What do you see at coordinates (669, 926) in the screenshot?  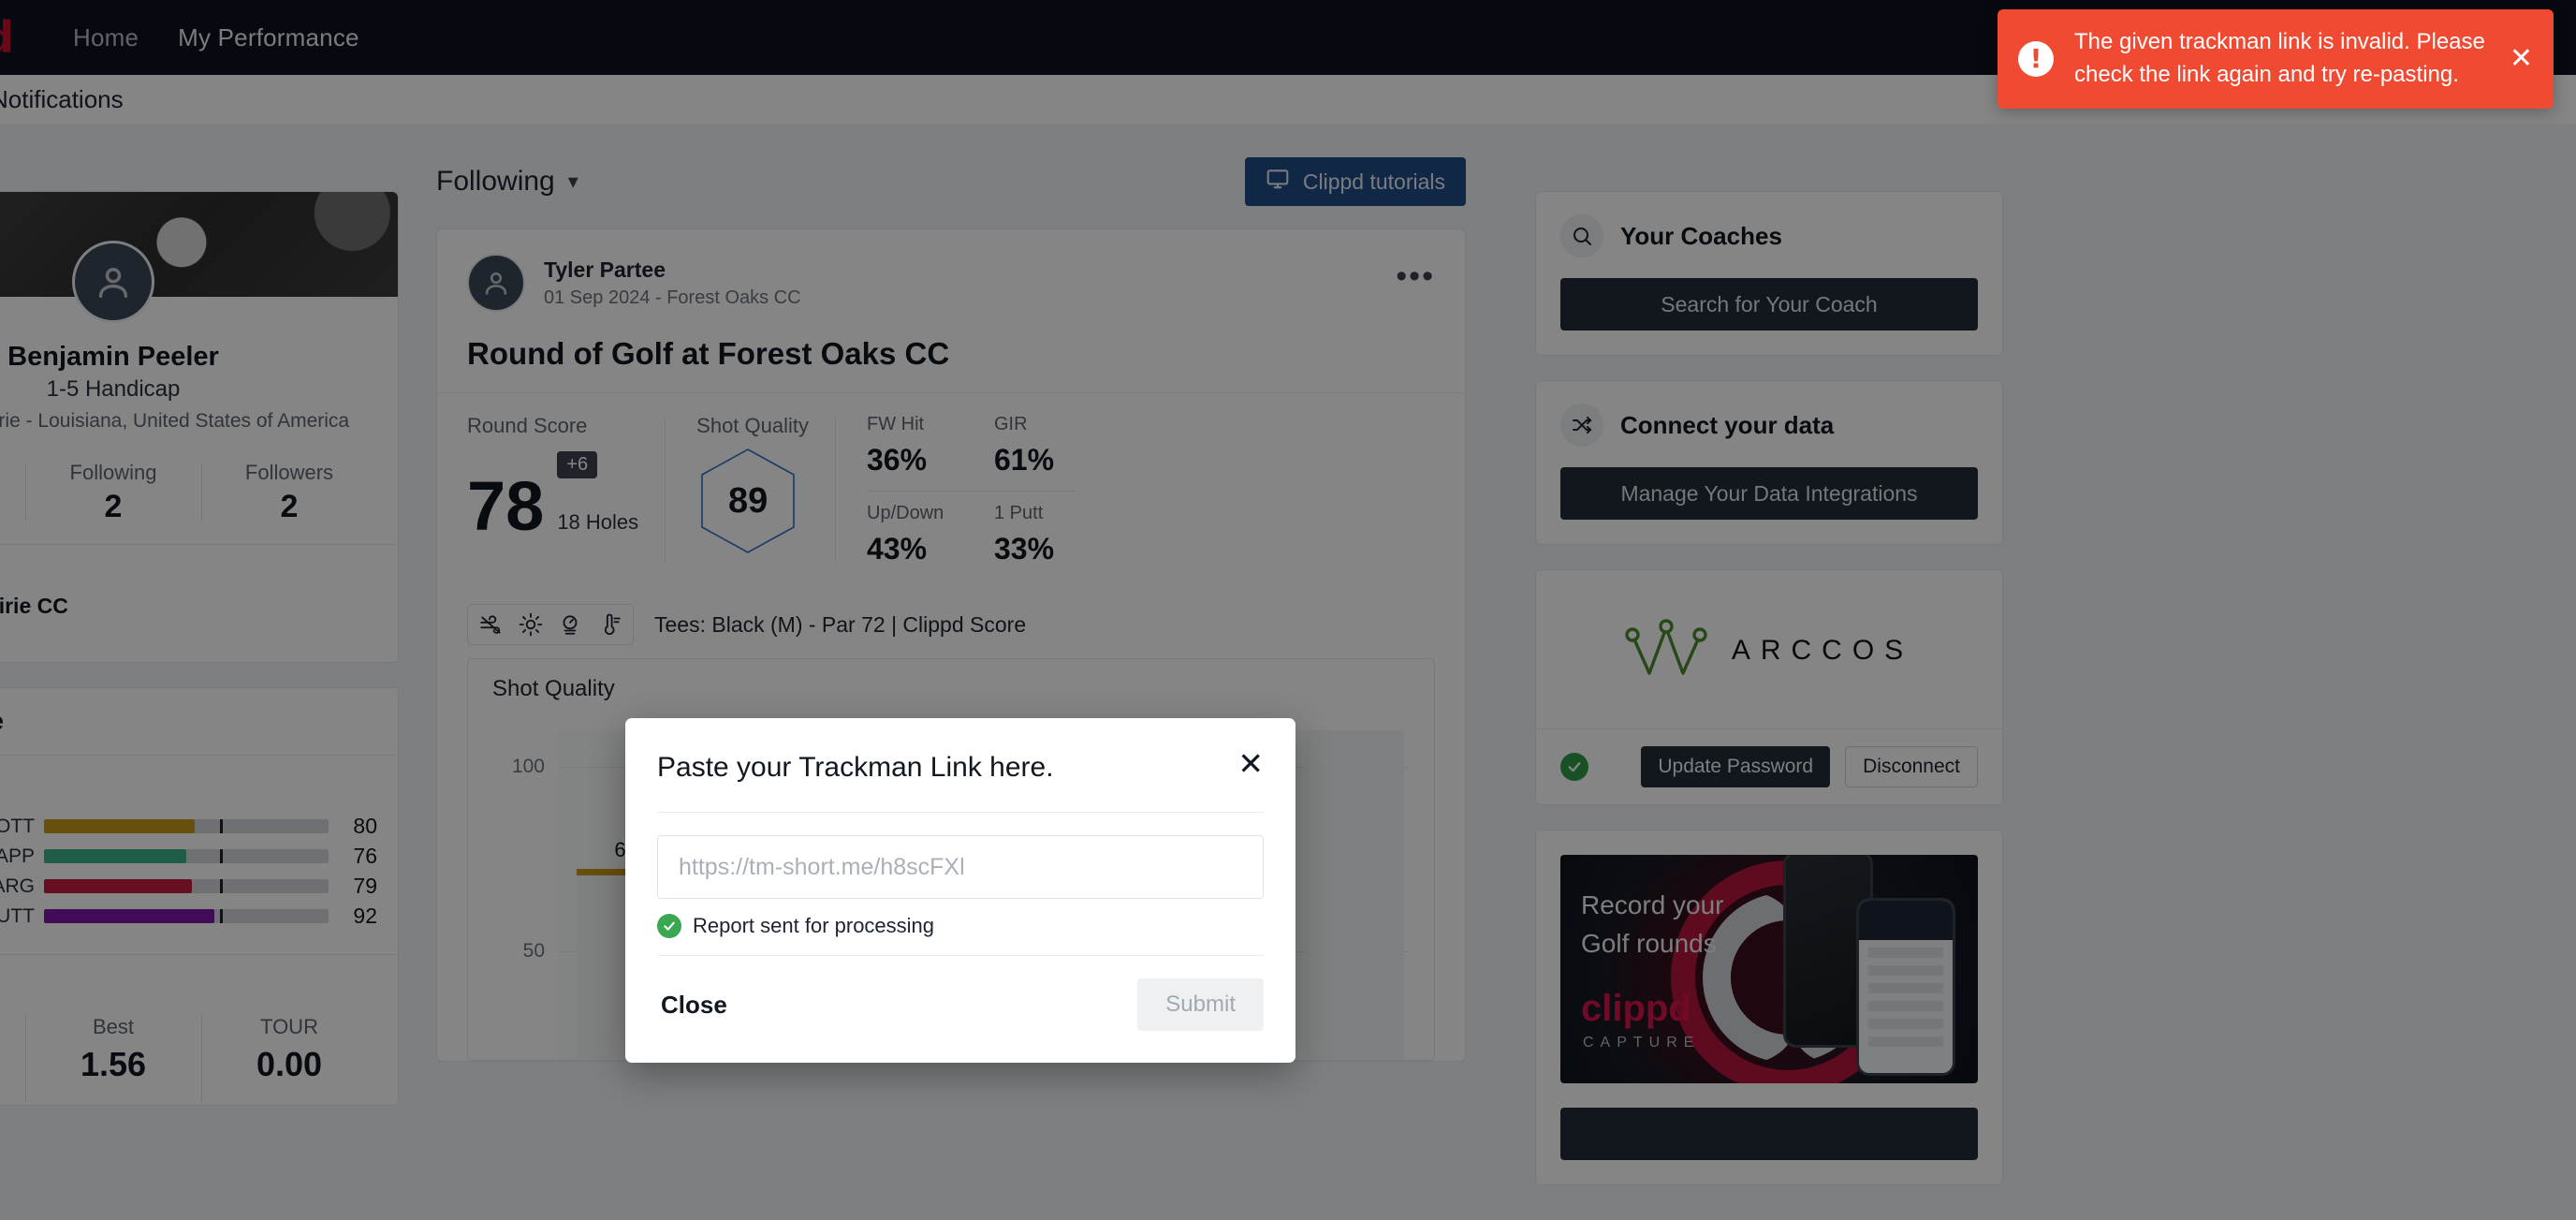 I see `green-check-icon` at bounding box center [669, 926].